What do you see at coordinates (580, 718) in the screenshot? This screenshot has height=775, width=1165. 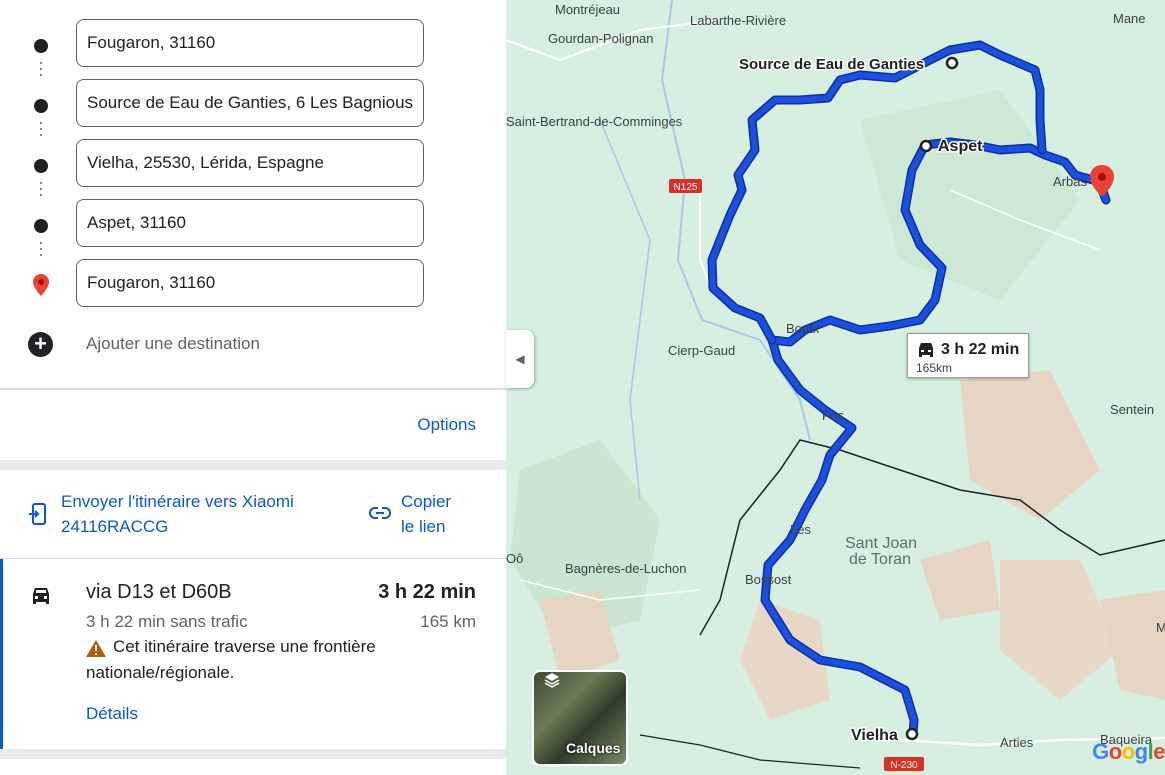 I see `layers-button: Calques` at bounding box center [580, 718].